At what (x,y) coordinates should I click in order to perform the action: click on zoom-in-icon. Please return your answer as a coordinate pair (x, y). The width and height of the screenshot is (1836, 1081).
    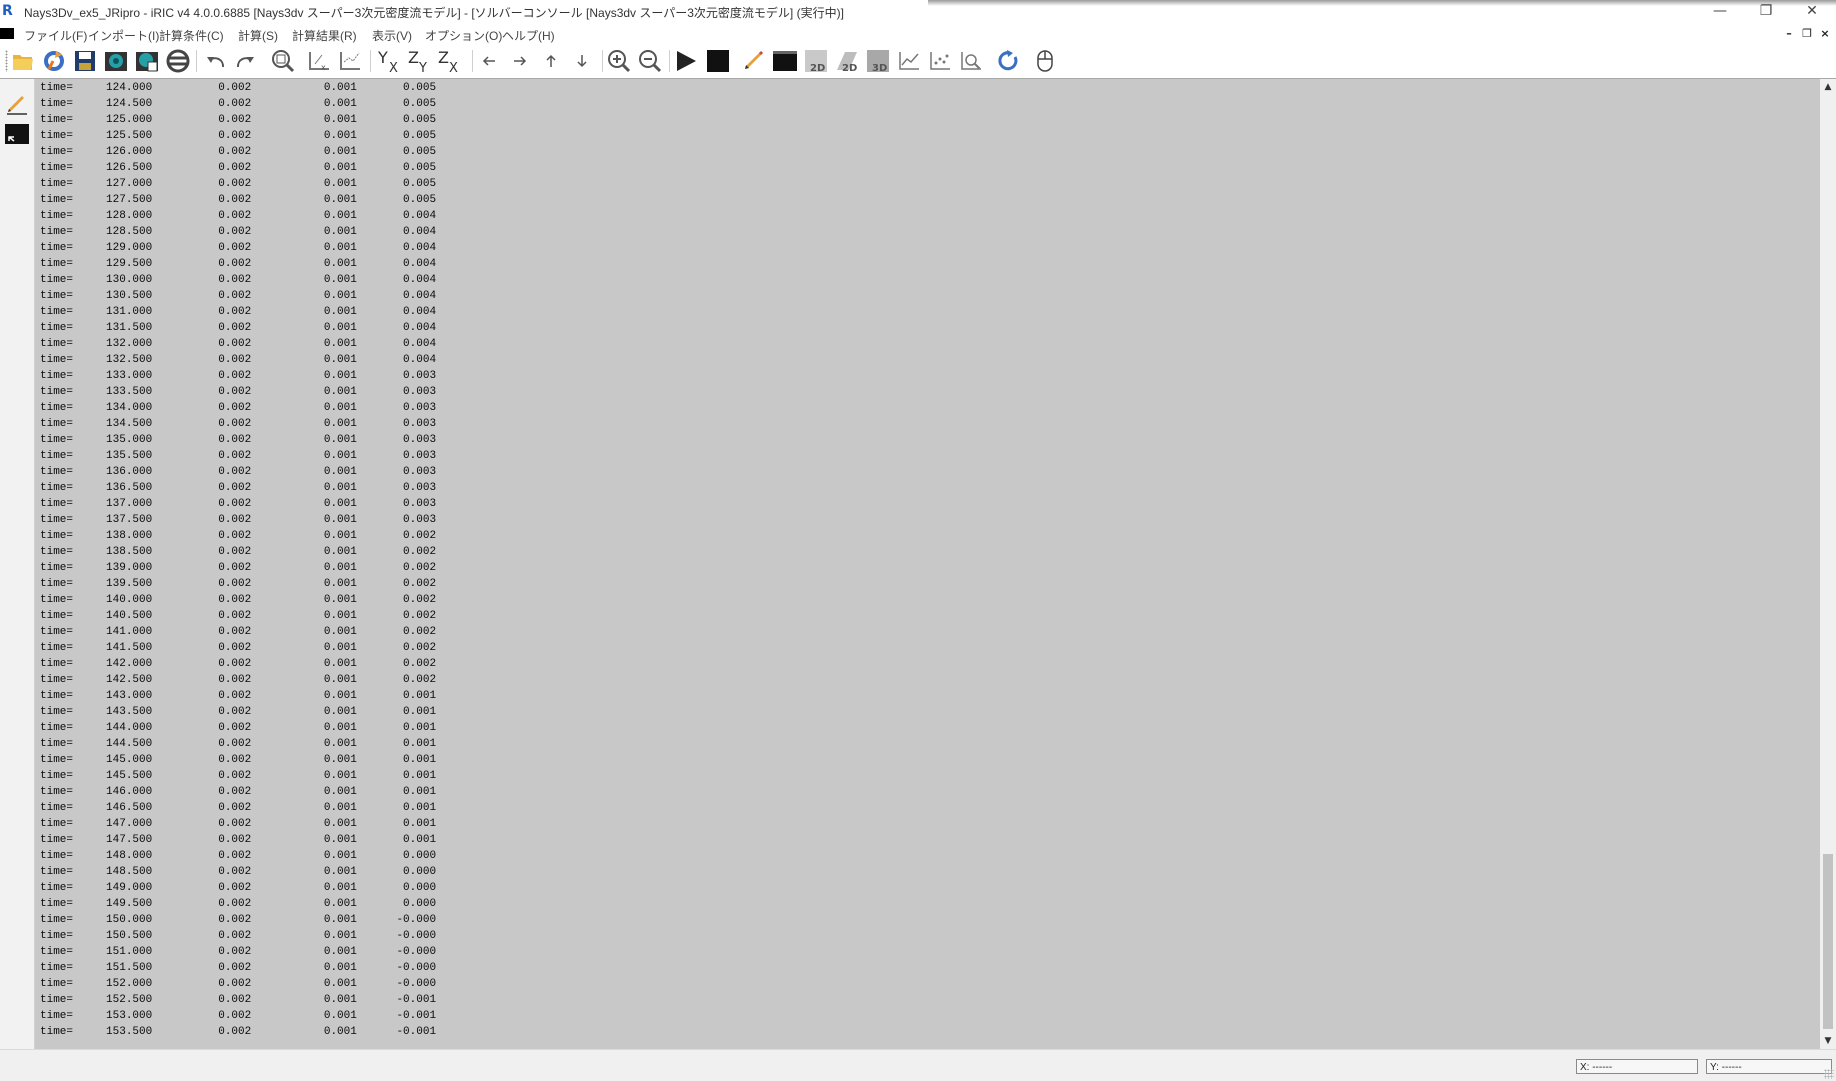
    Looking at the image, I should click on (619, 61).